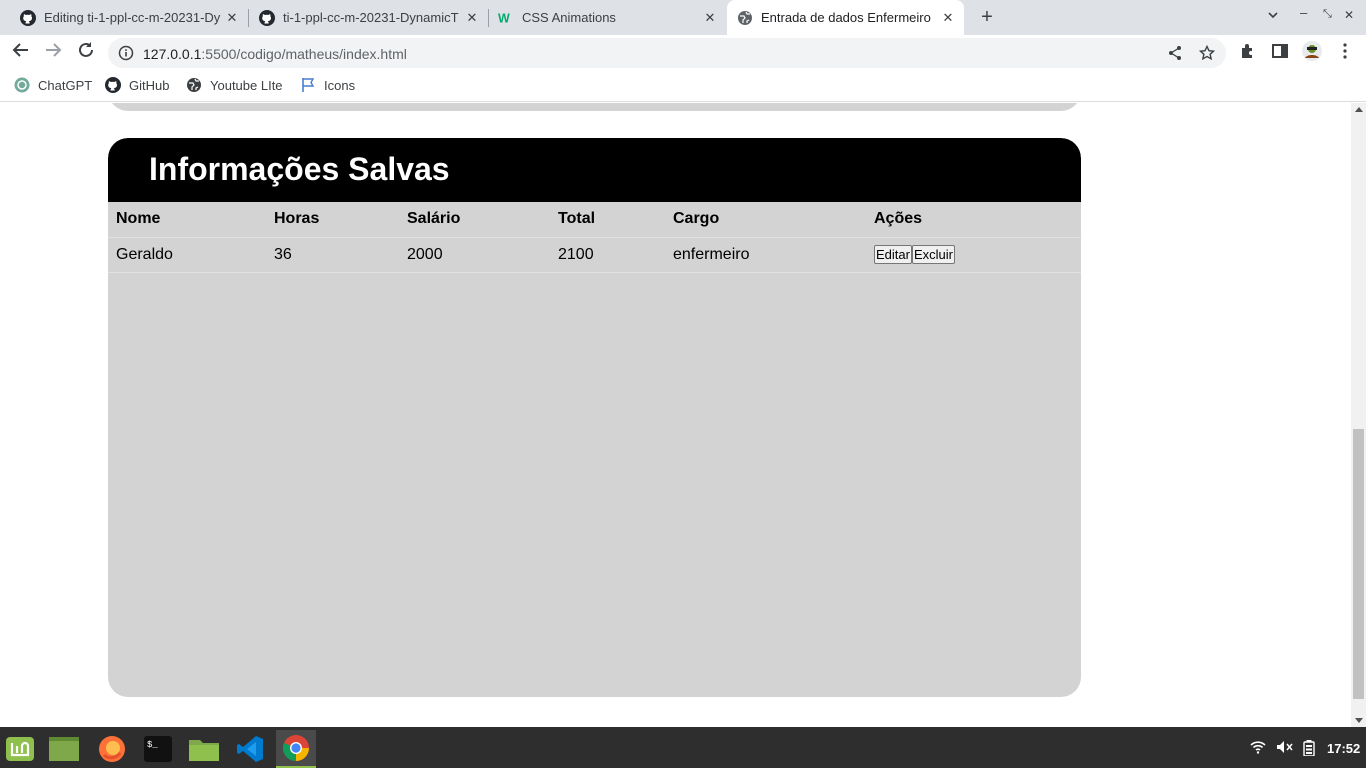  Describe the element at coordinates (149, 85) in the screenshot. I see `bookmark-label: GitHub` at that location.